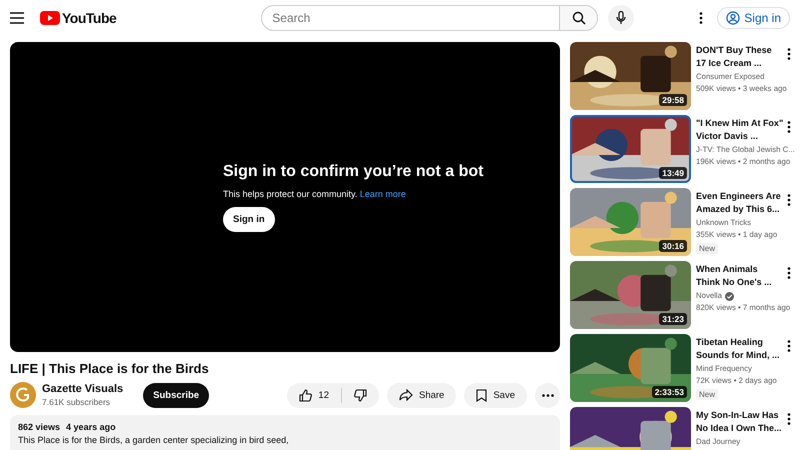 This screenshot has height=450, width=800. I want to click on duration-label: 31:23, so click(673, 319).